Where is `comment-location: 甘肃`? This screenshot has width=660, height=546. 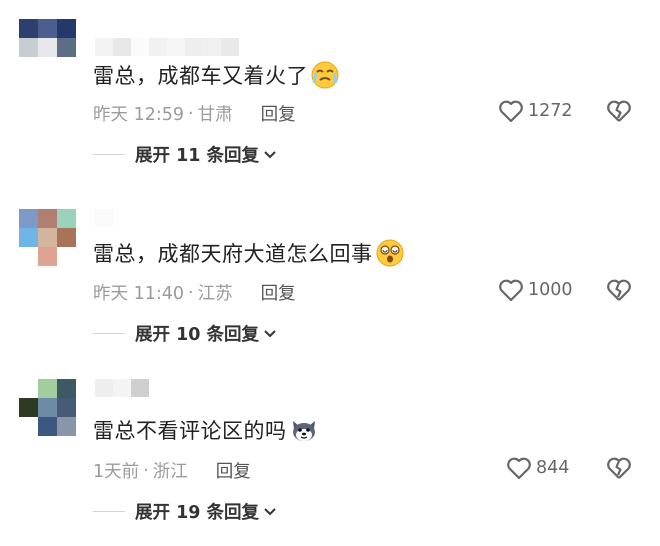 comment-location: 甘肃 is located at coordinates (215, 115).